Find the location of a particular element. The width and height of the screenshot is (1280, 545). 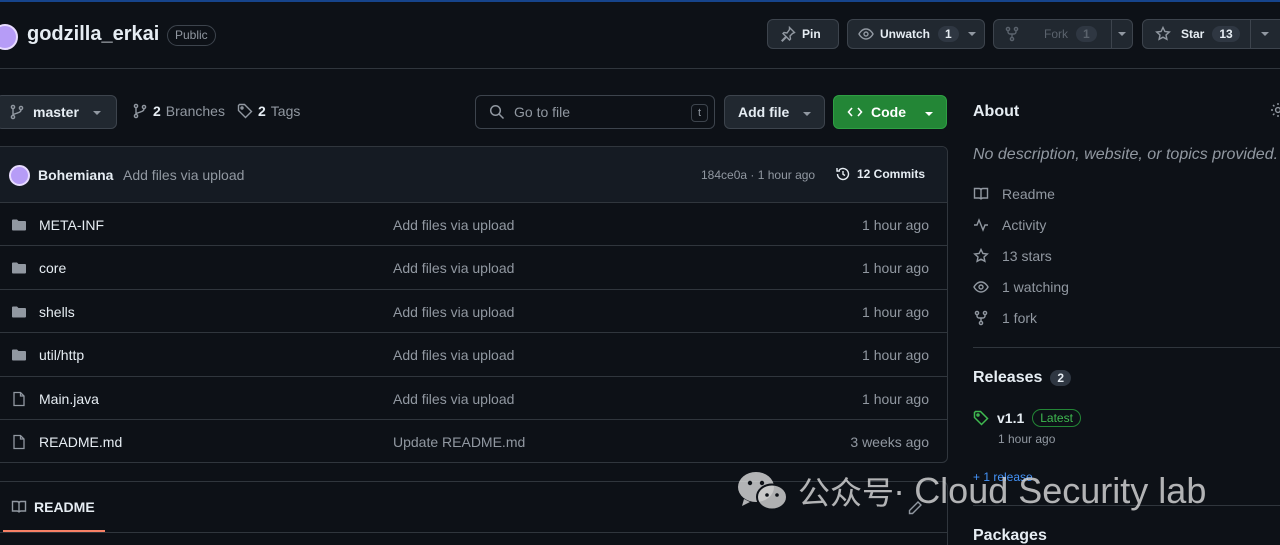

releases-title-label: Releases is located at coordinates (1008, 377).